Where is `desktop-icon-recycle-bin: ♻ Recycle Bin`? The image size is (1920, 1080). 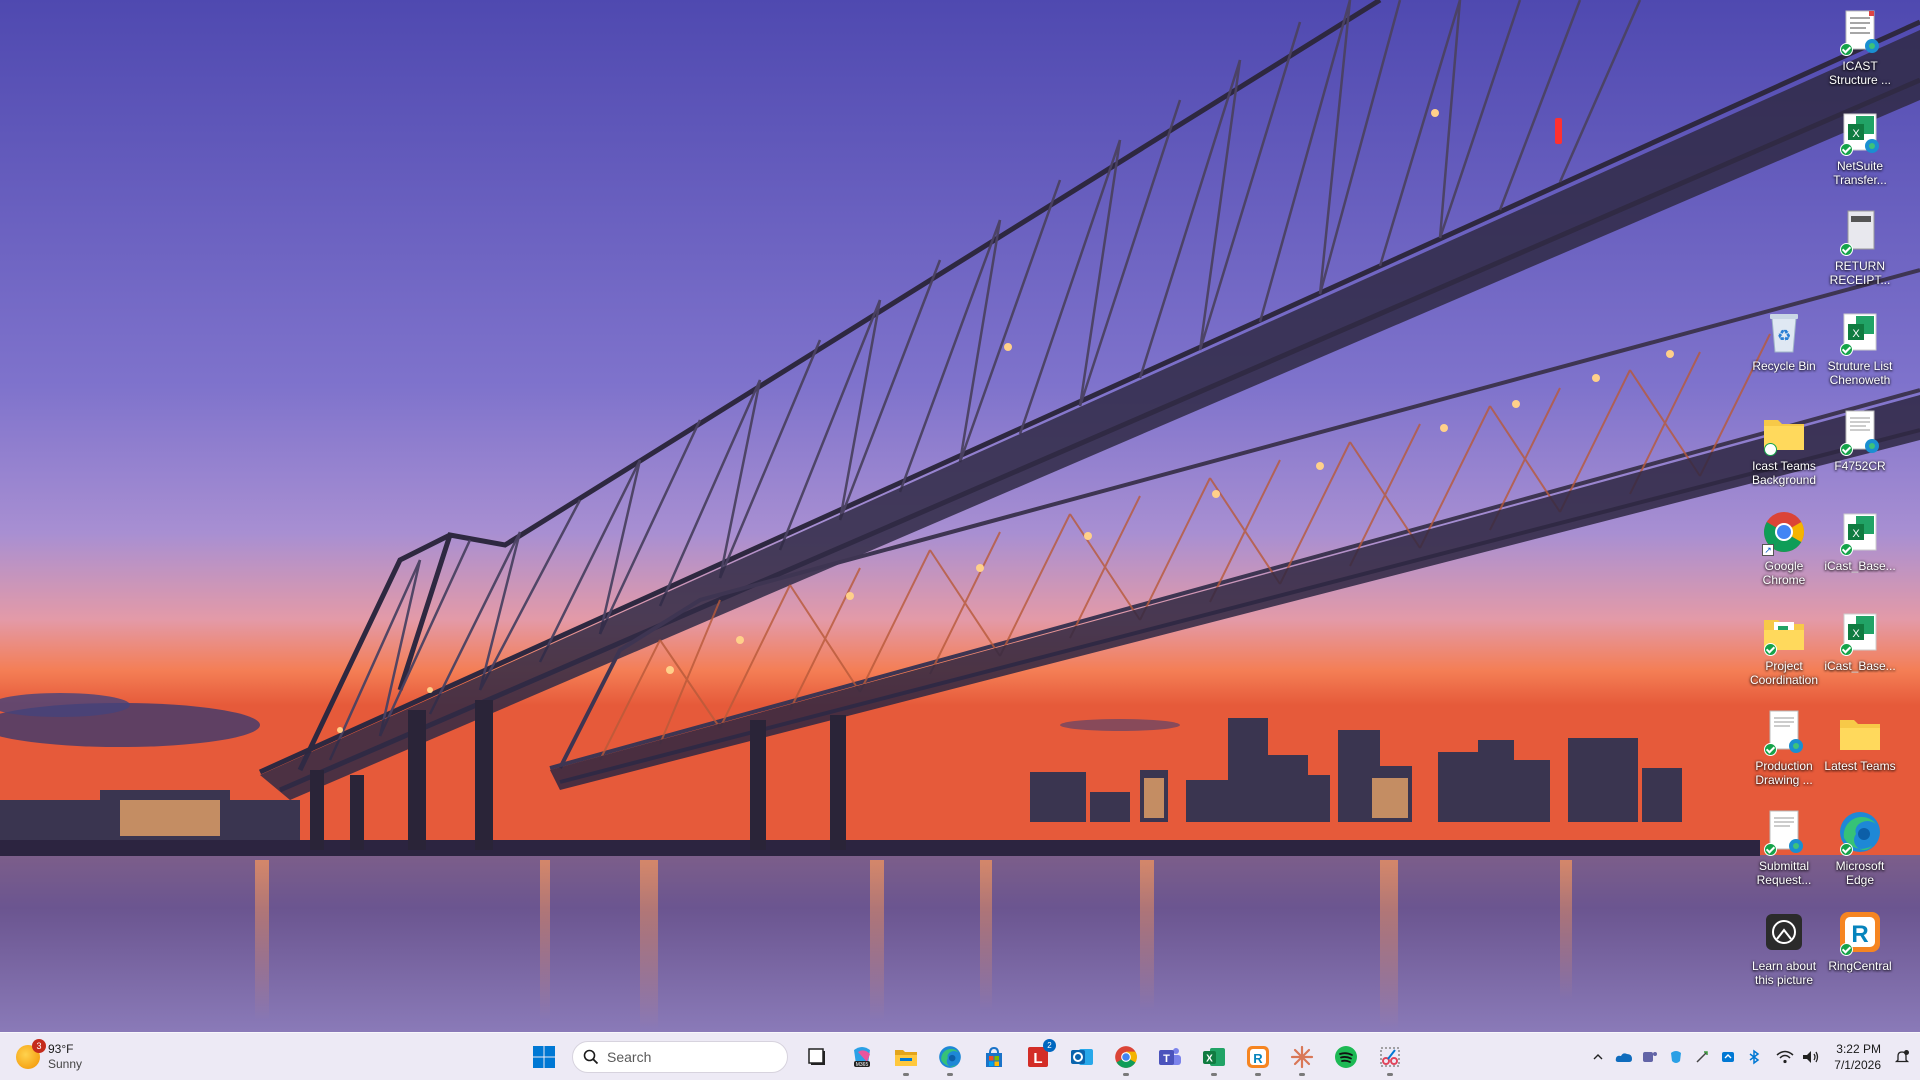 desktop-icon-recycle-bin: ♻ Recycle Bin is located at coordinates (1784, 352).